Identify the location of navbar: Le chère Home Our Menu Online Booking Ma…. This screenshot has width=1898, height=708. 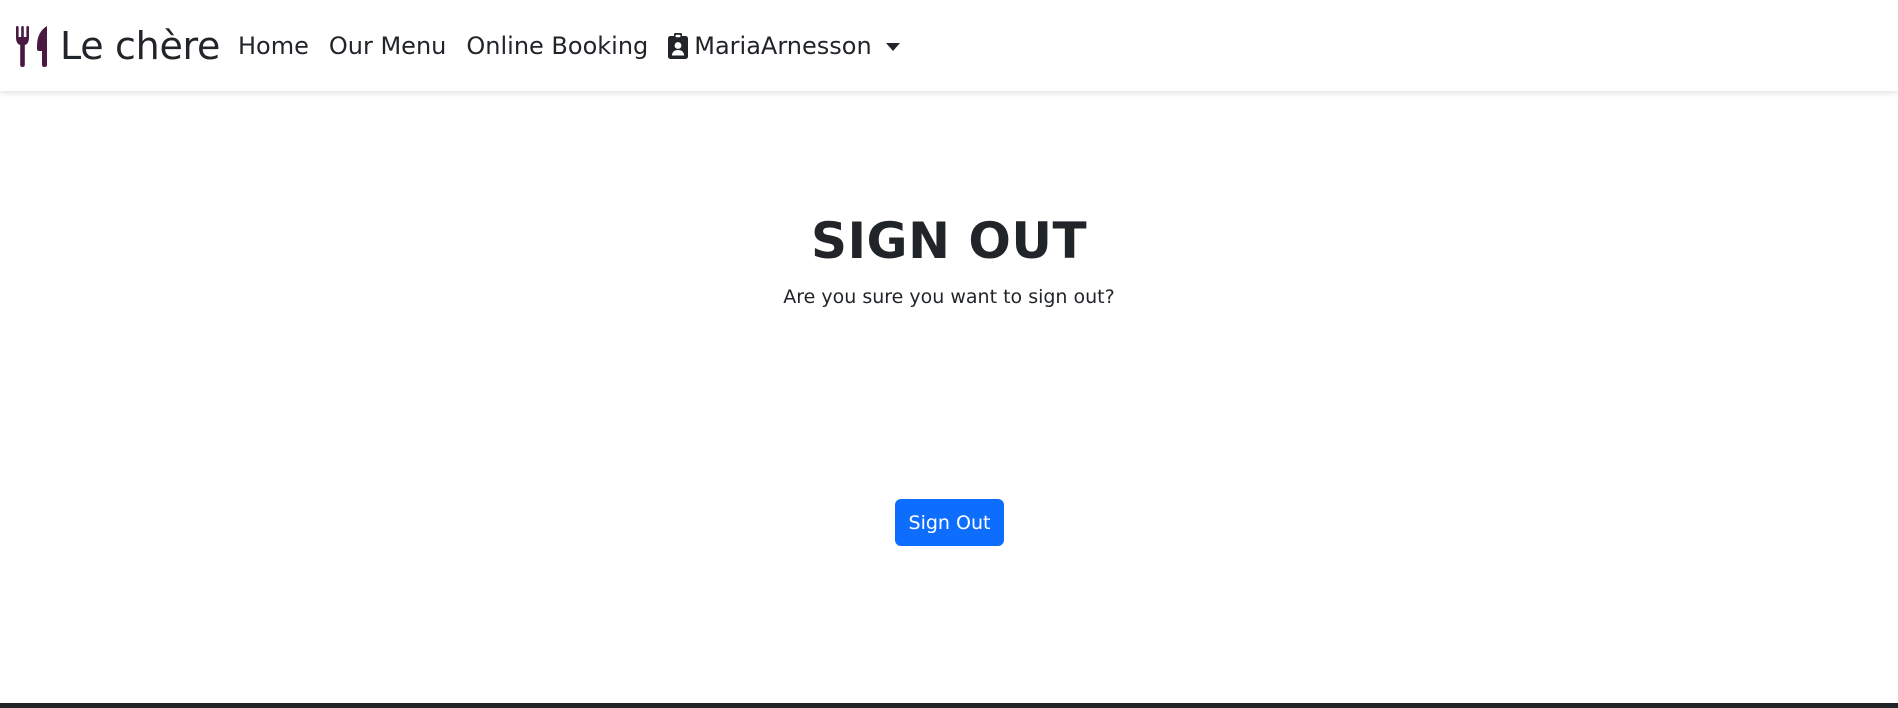
(949, 45).